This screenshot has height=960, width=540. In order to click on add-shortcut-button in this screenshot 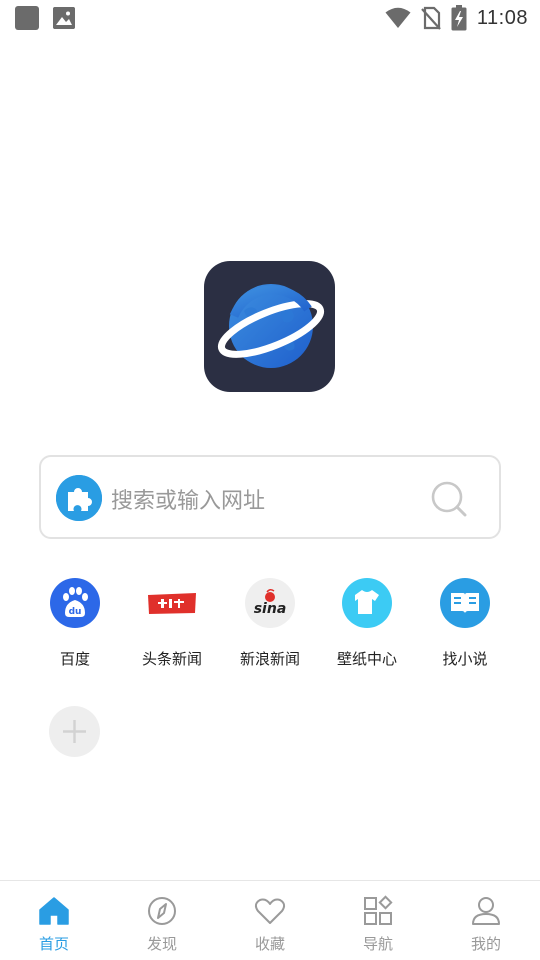, I will do `click(74, 731)`.